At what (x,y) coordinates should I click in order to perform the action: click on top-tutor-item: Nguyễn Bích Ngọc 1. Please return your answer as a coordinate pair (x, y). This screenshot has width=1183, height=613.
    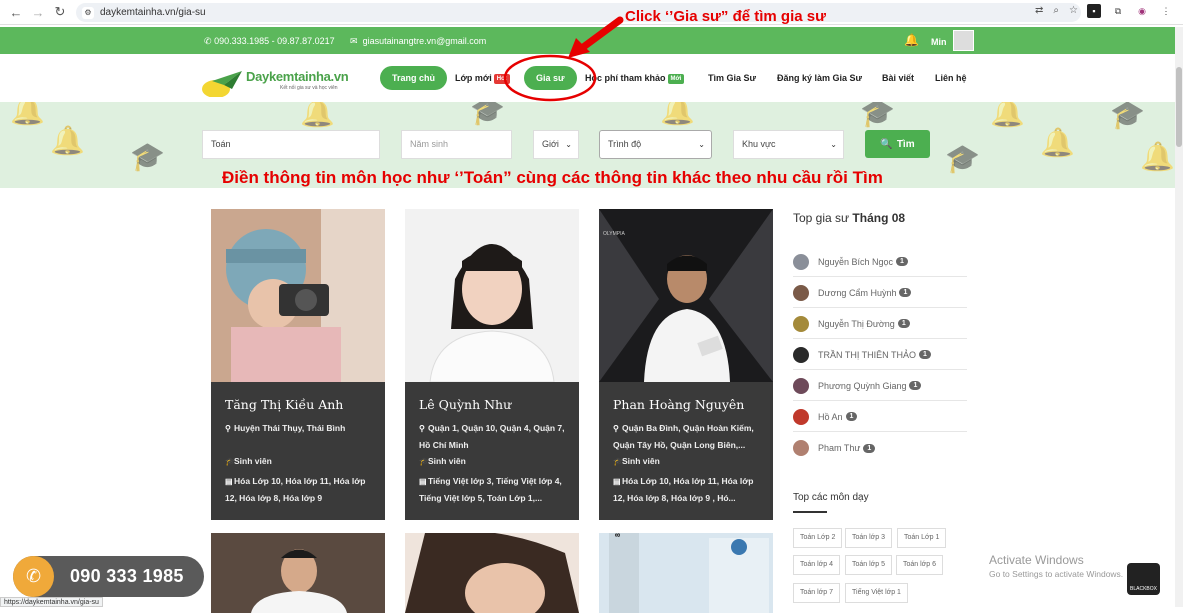
    Looking at the image, I should click on (880, 262).